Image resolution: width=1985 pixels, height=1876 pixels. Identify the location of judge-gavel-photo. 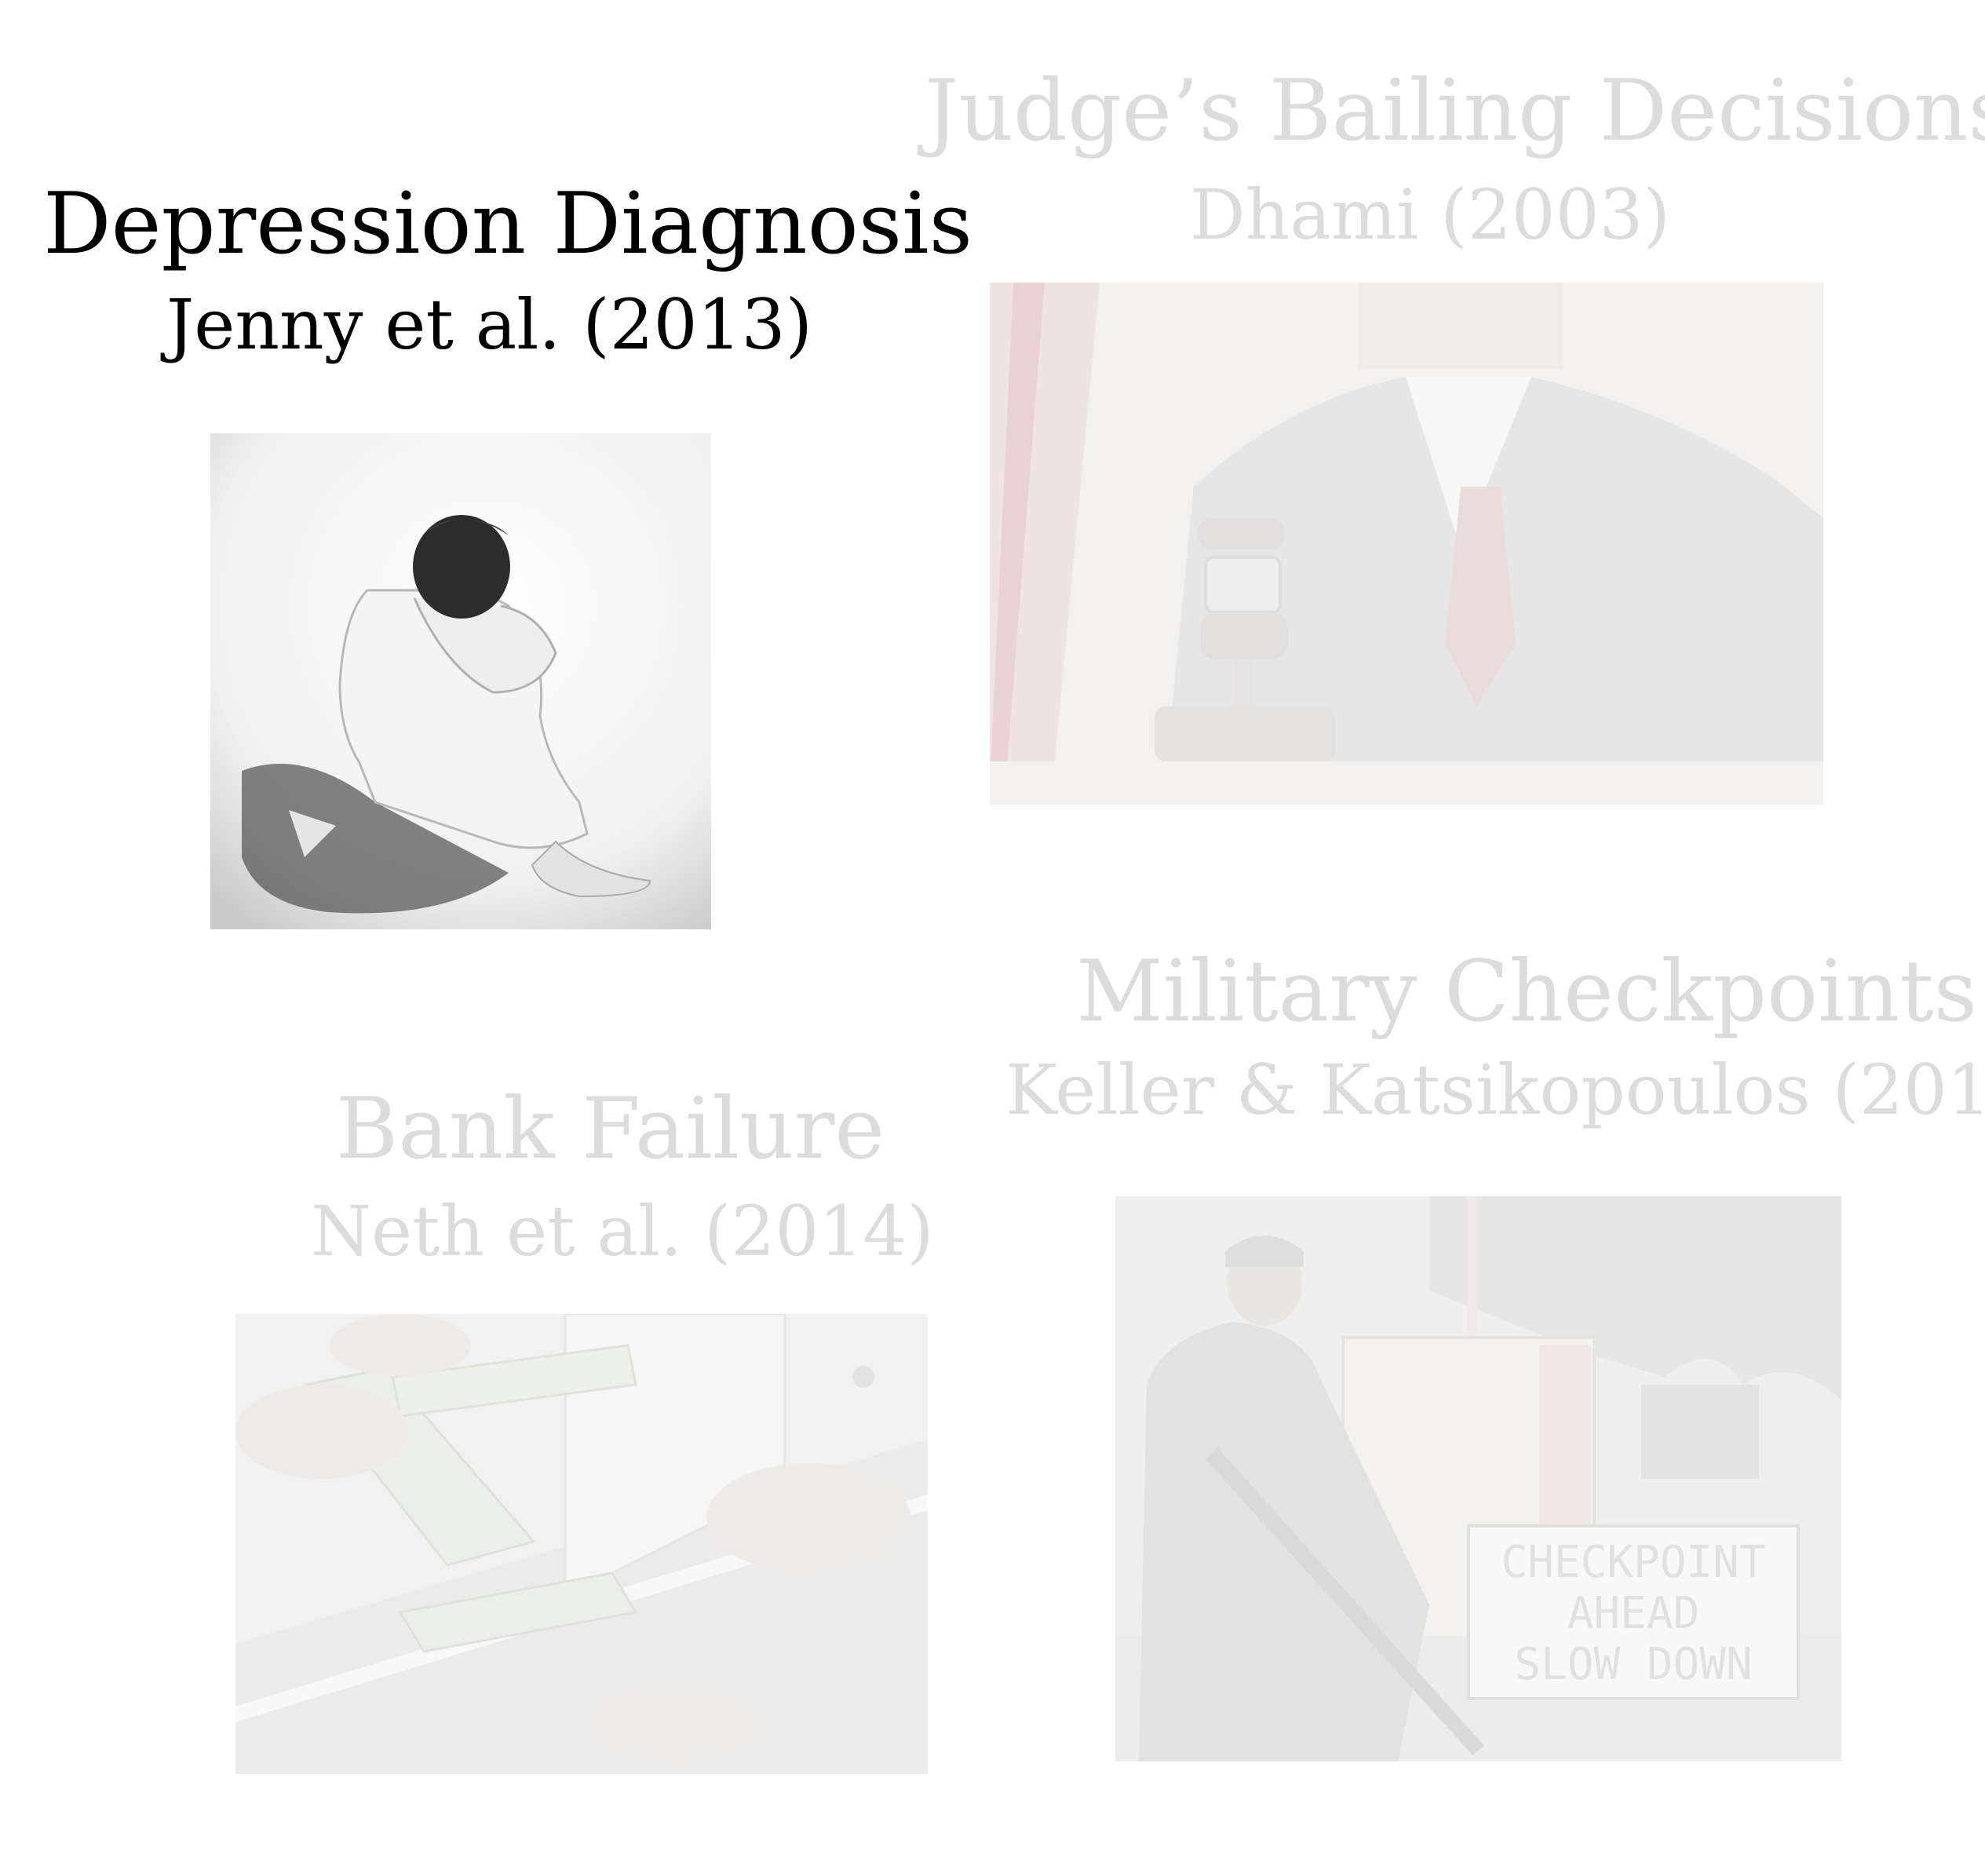
(1406, 544).